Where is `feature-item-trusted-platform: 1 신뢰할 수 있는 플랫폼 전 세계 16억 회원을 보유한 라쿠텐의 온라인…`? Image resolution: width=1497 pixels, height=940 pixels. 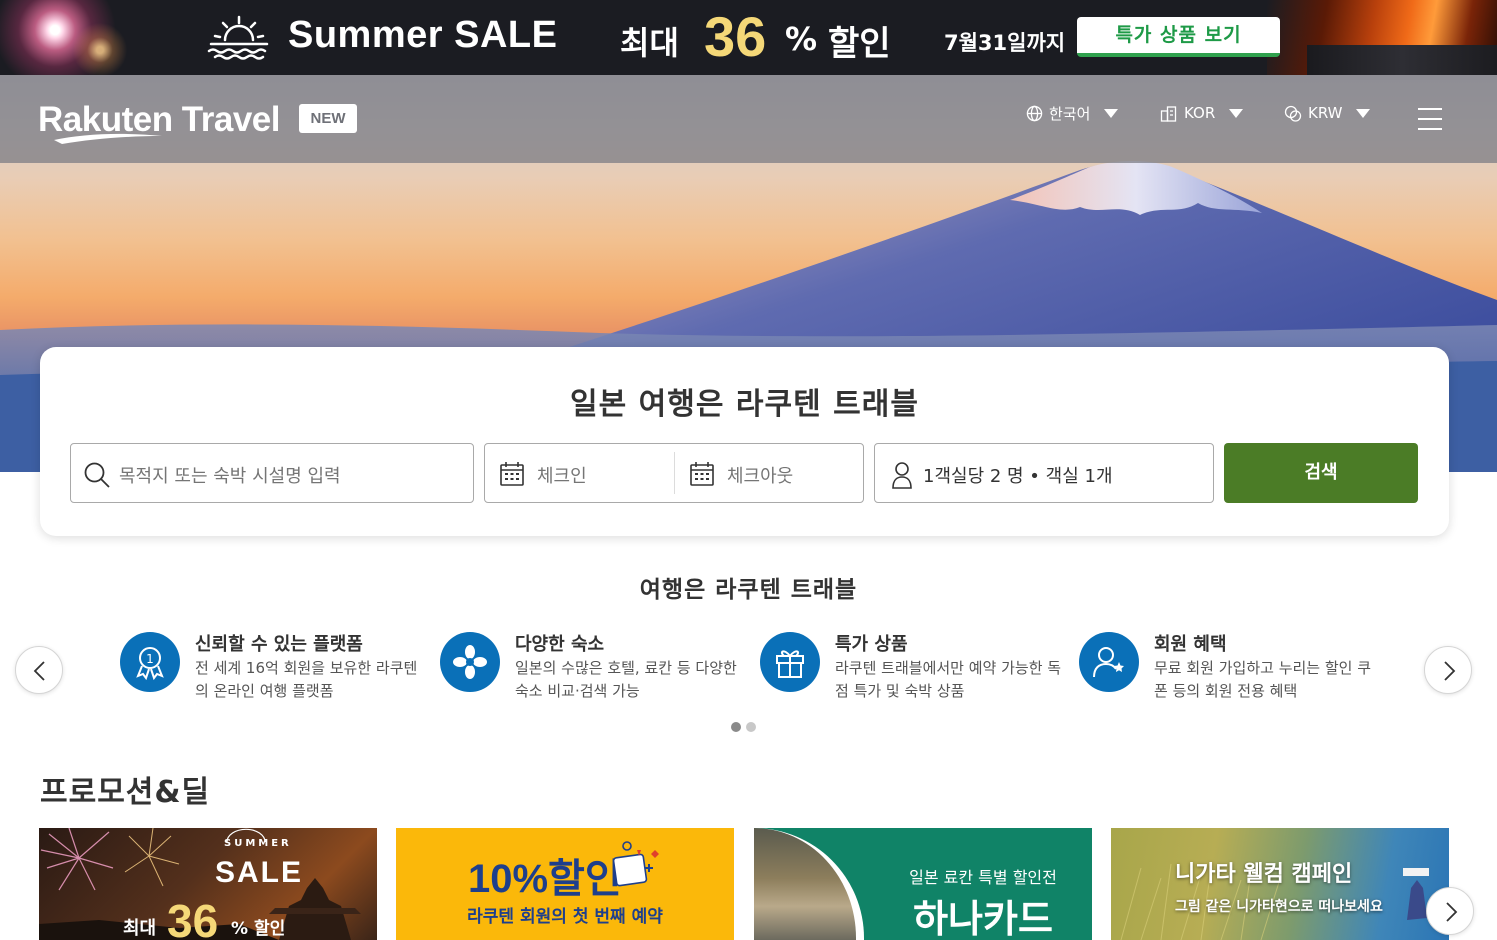
feature-item-trusted-platform: 1 신뢰할 수 있는 플랫폼 전 세계 16억 회원을 보유한 라쿠텐의 온라인… is located at coordinates (270, 667).